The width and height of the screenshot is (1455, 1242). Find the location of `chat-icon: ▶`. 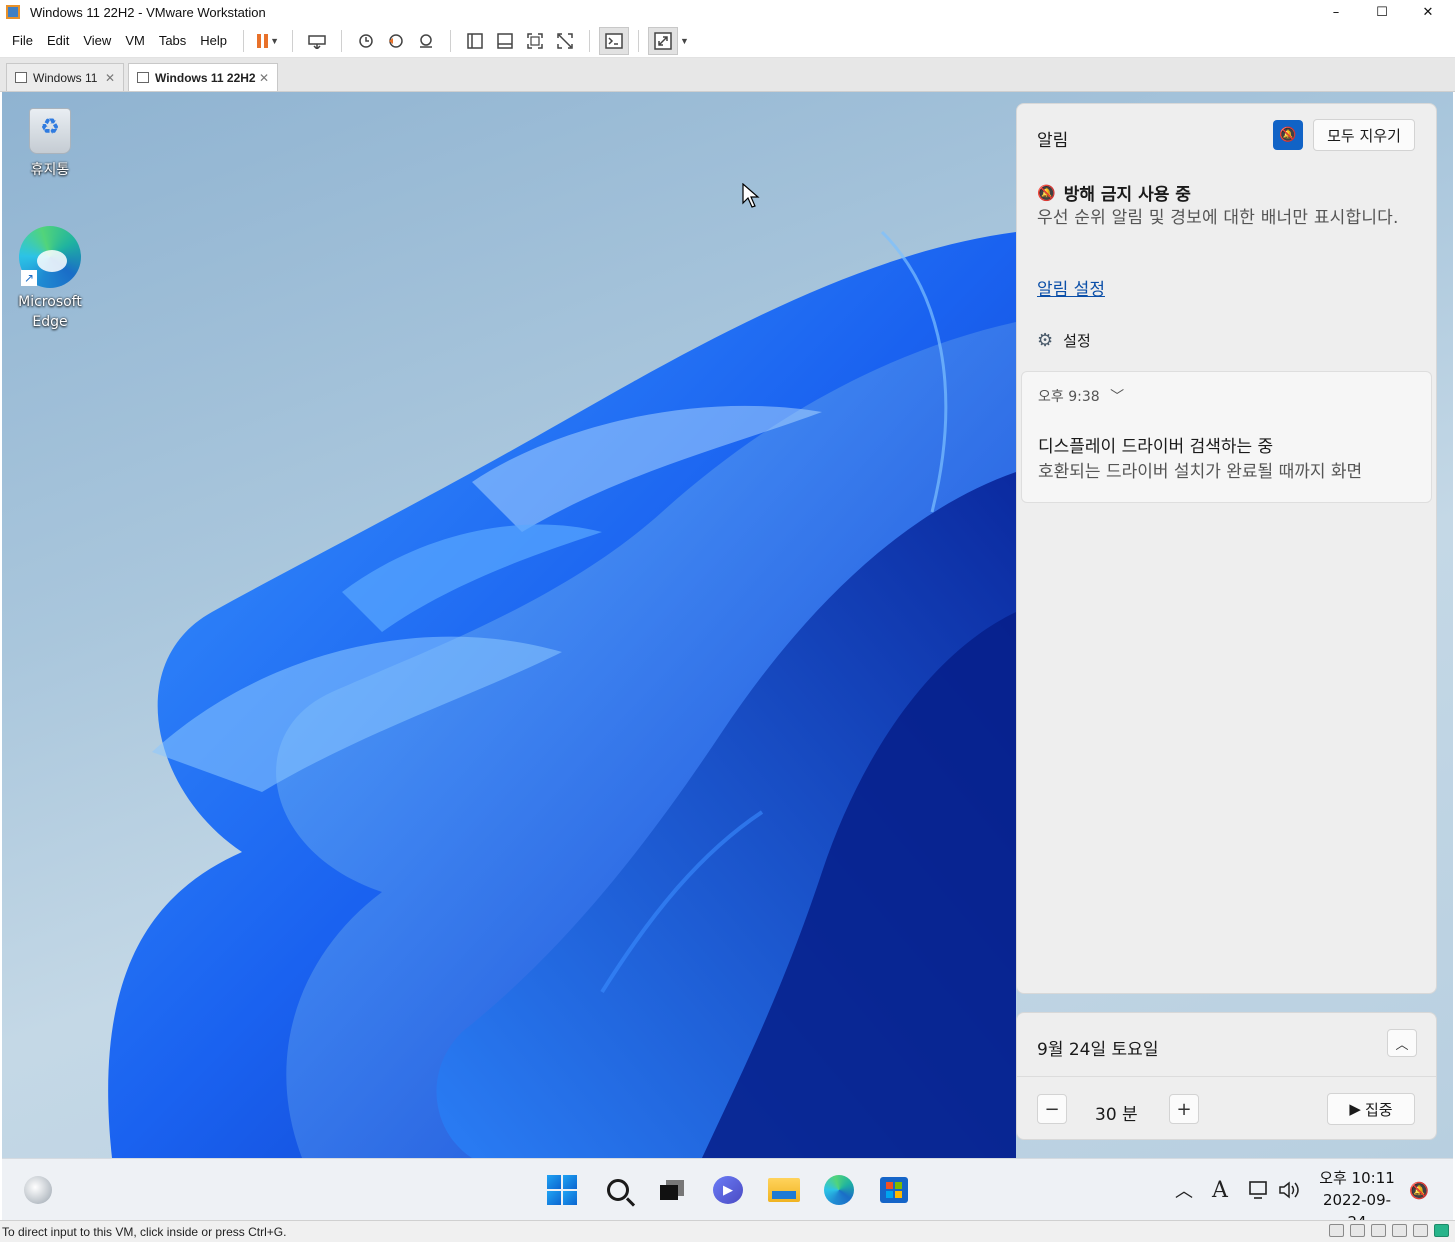

chat-icon: ▶ is located at coordinates (728, 1190).